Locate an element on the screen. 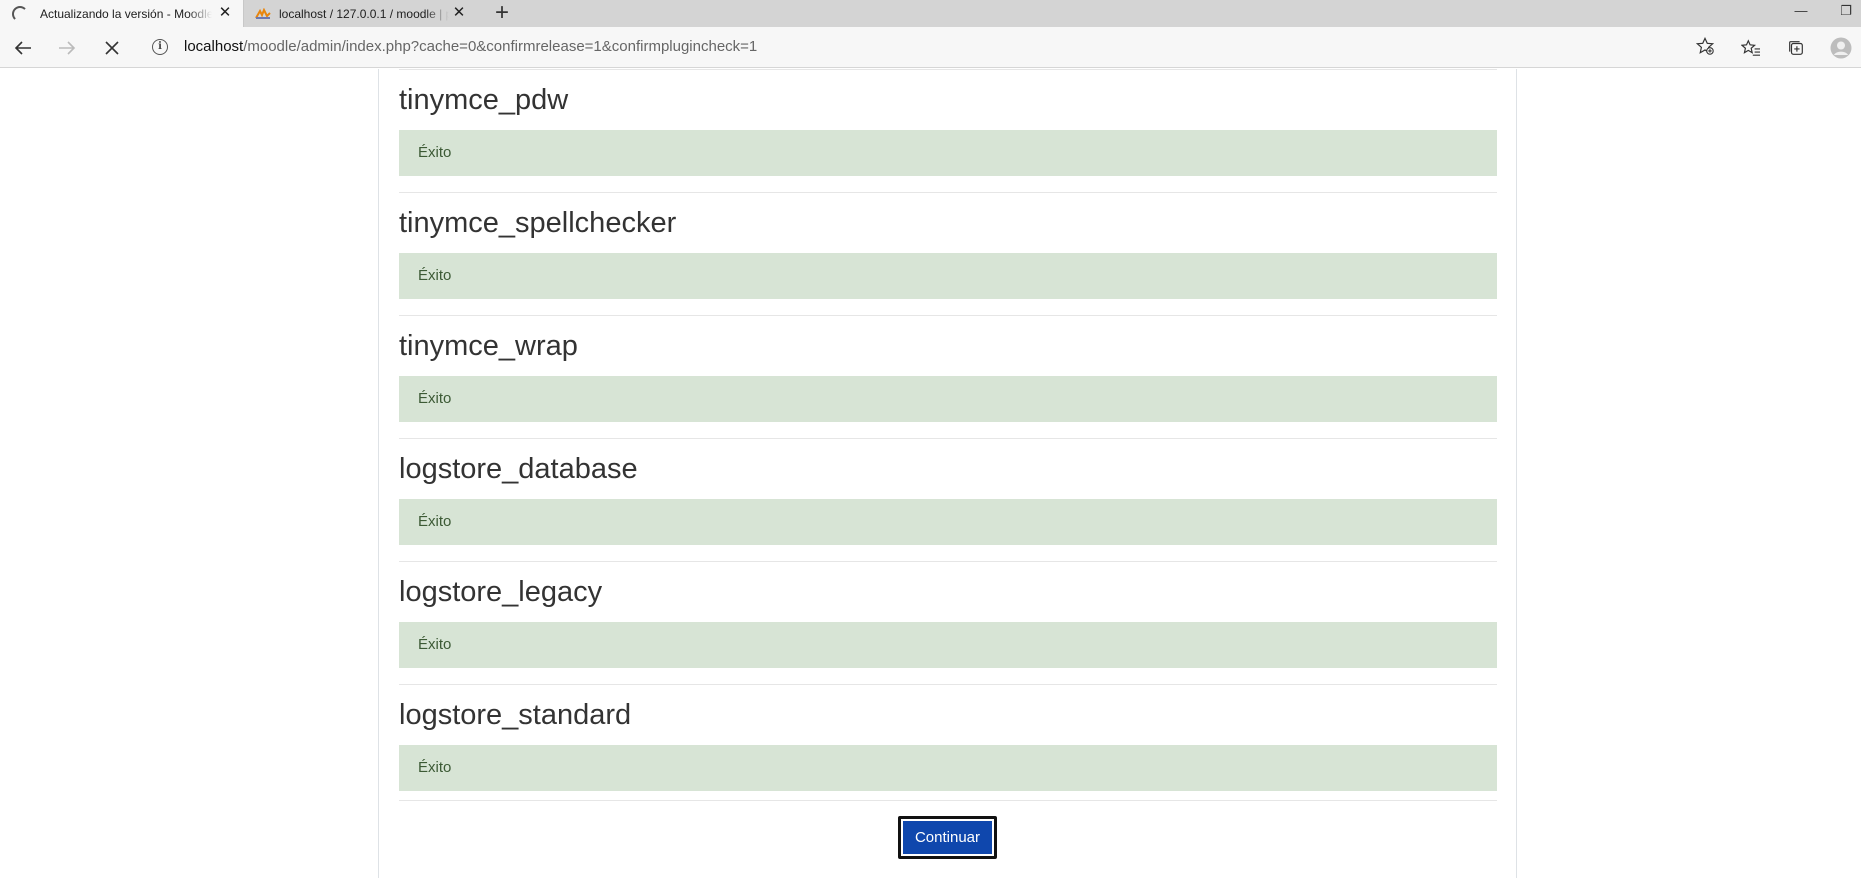 Image resolution: width=1861 pixels, height=878 pixels. stop-x-icon is located at coordinates (112, 48).